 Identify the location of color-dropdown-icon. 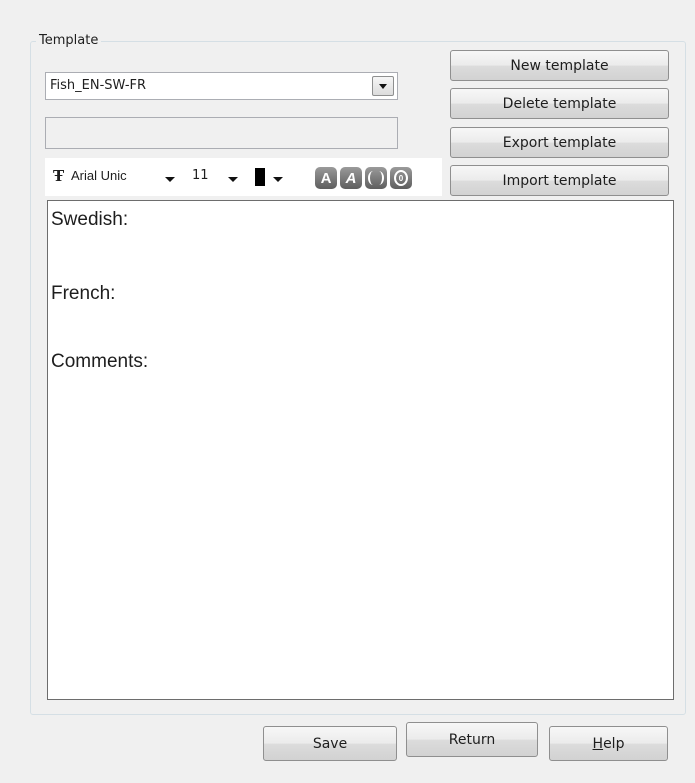
(278, 179).